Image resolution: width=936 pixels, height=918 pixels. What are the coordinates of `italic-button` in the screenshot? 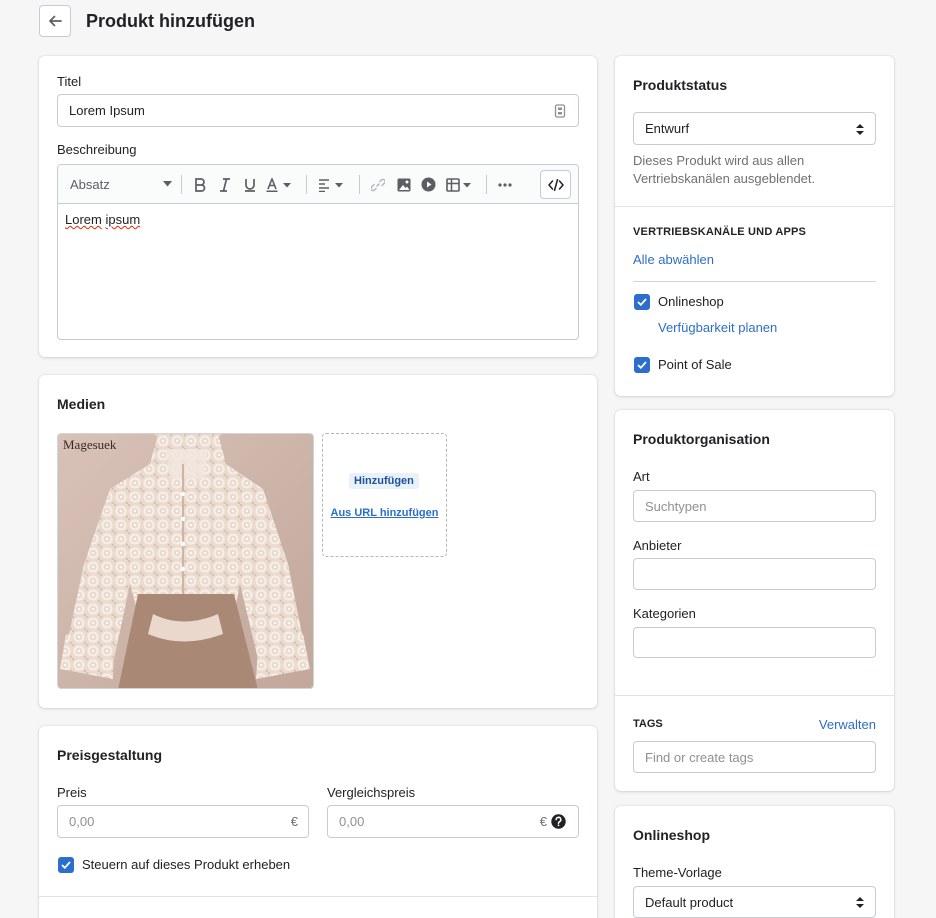 It's located at (225, 184).